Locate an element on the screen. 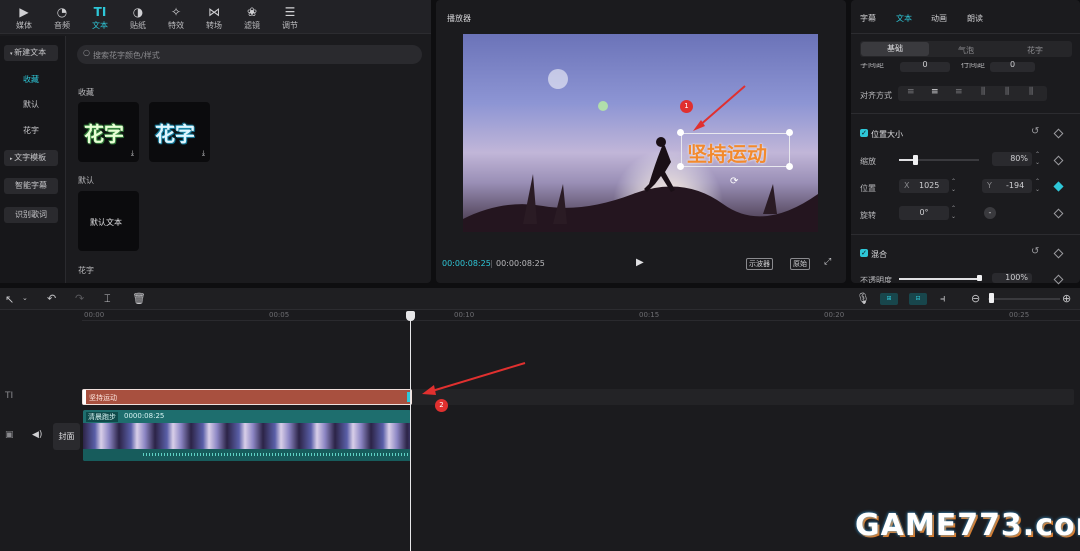 The height and width of the screenshot is (551, 1080). audio-waveform is located at coordinates (247, 455).